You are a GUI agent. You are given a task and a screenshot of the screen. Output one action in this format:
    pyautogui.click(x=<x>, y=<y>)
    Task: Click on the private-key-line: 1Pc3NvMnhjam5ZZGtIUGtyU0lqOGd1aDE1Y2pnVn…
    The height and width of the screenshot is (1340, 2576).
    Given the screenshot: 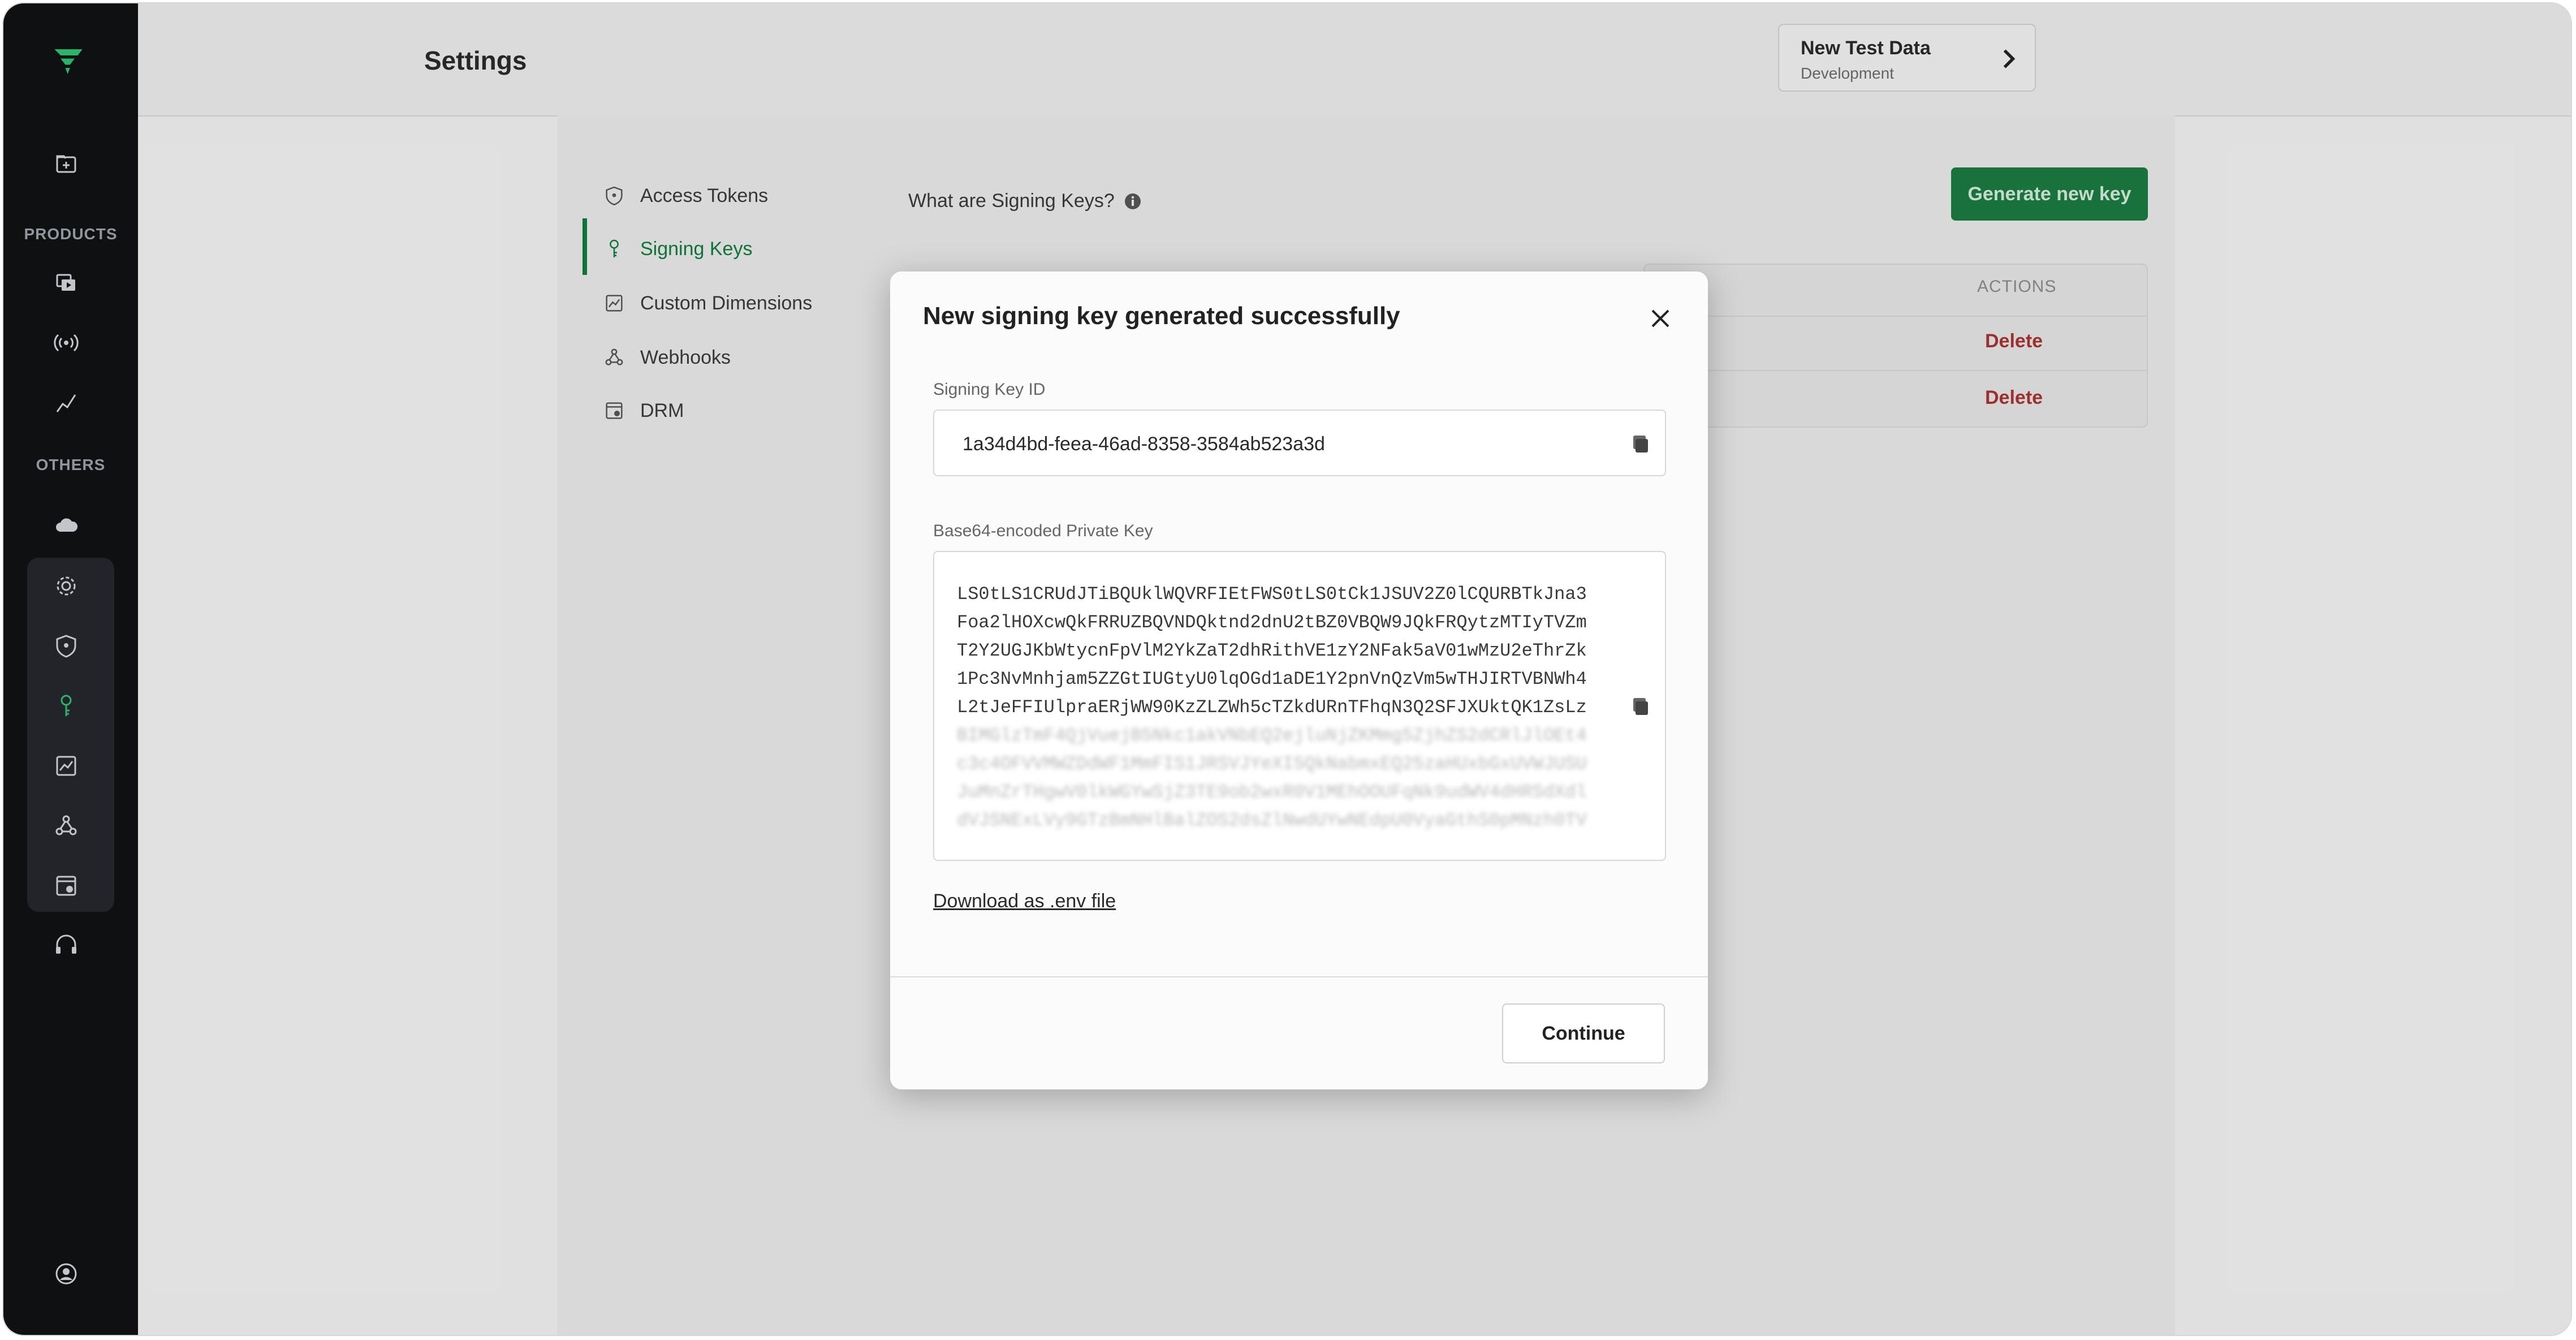 What is the action you would take?
    pyautogui.click(x=1272, y=679)
    